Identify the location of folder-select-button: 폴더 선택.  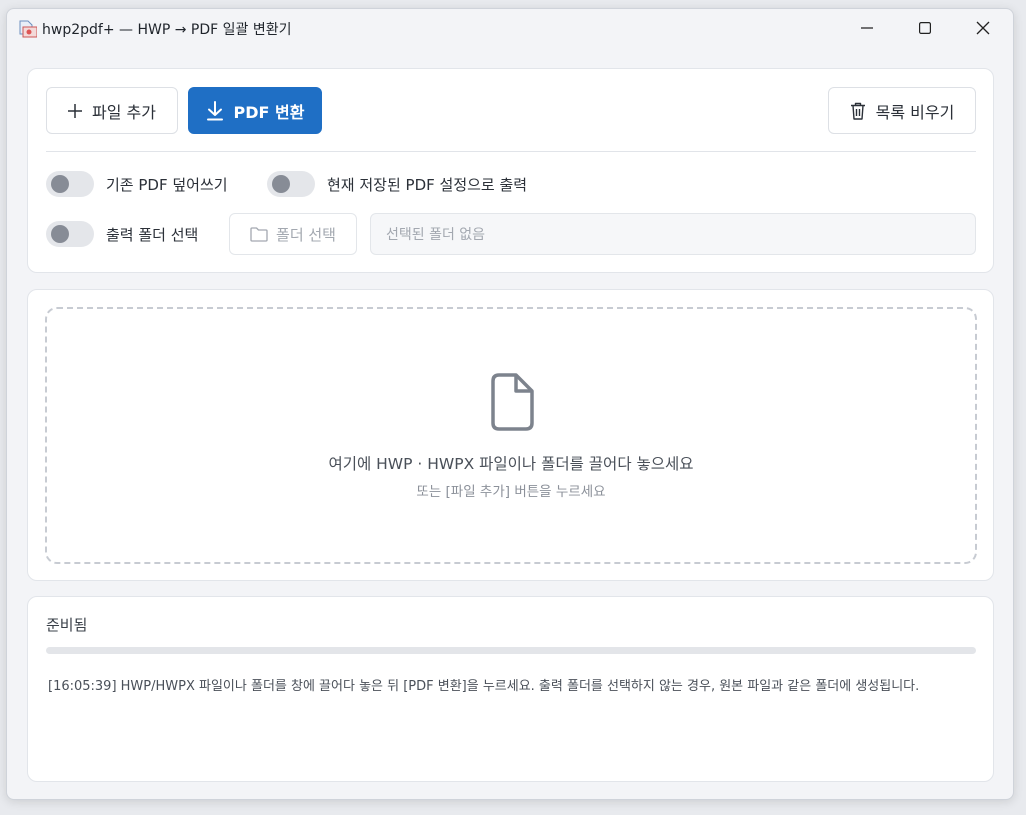
(293, 234).